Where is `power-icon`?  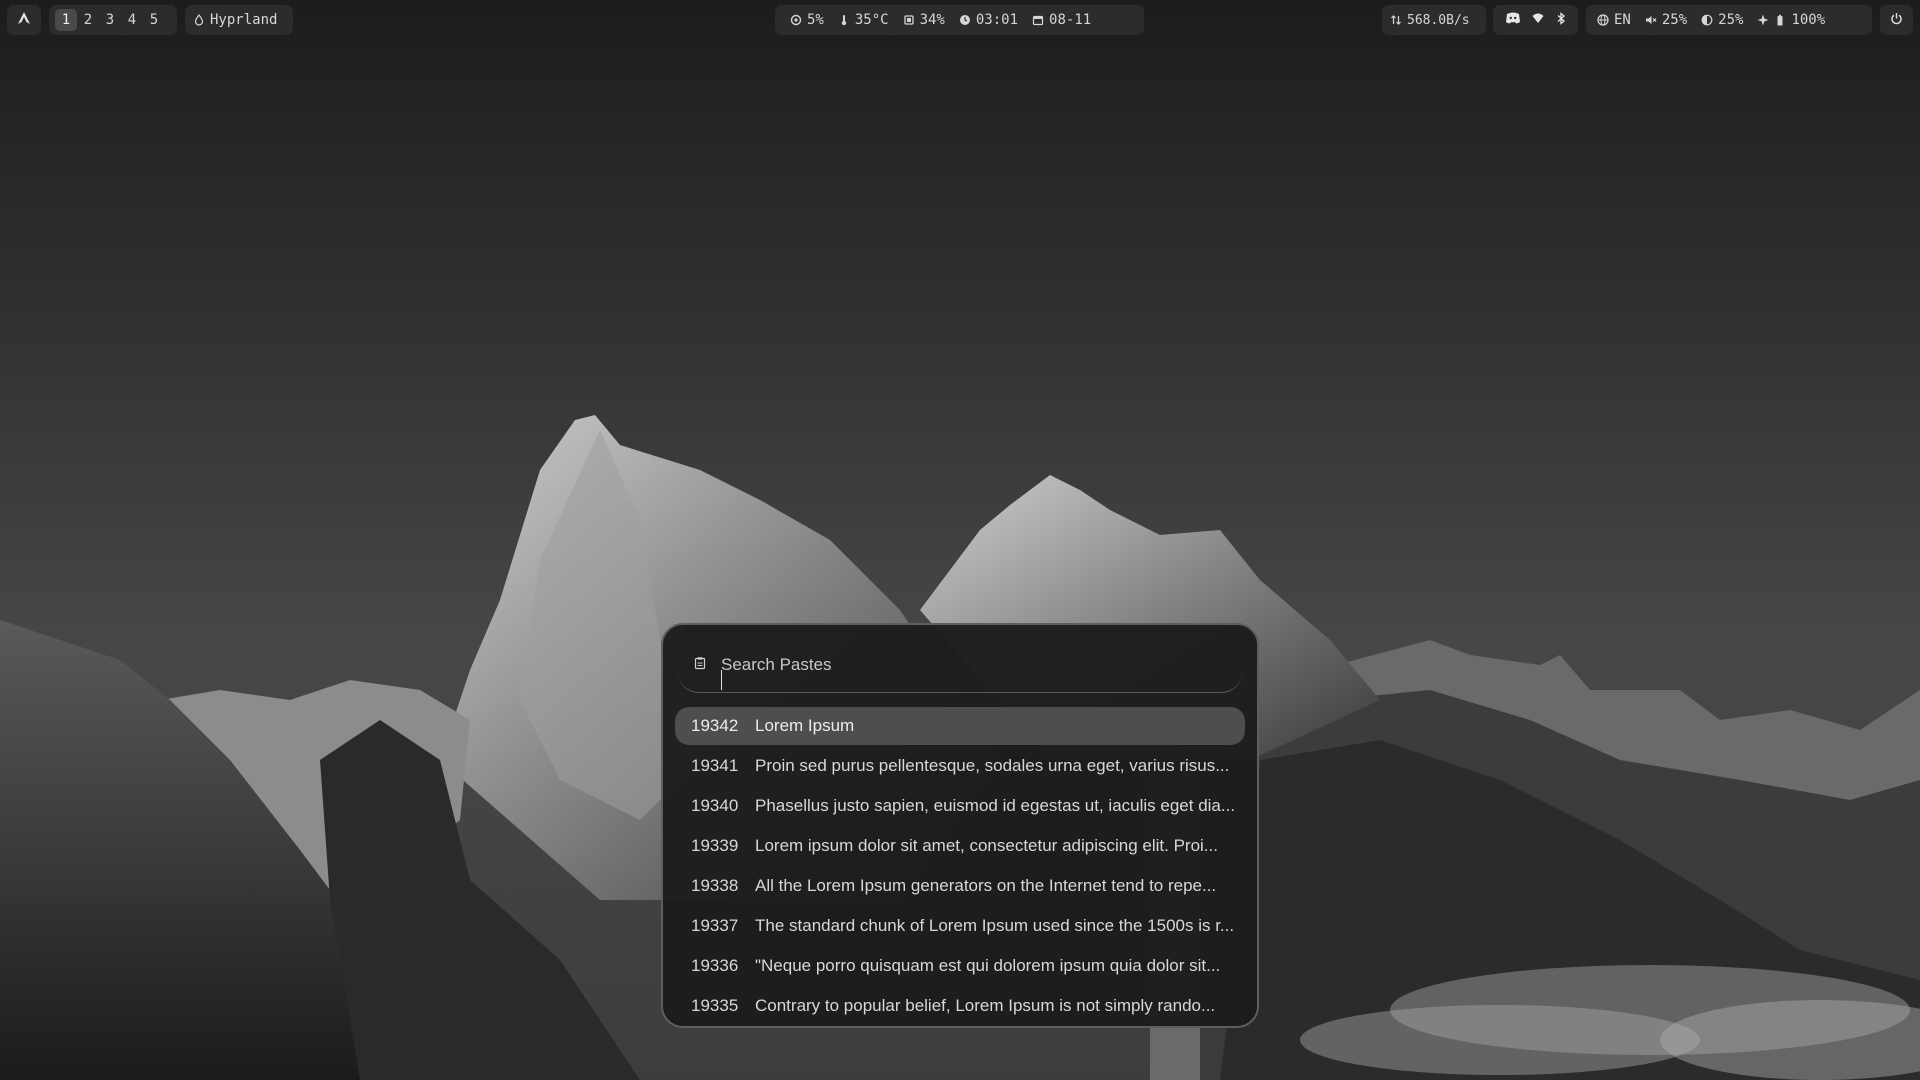 power-icon is located at coordinates (1896, 20).